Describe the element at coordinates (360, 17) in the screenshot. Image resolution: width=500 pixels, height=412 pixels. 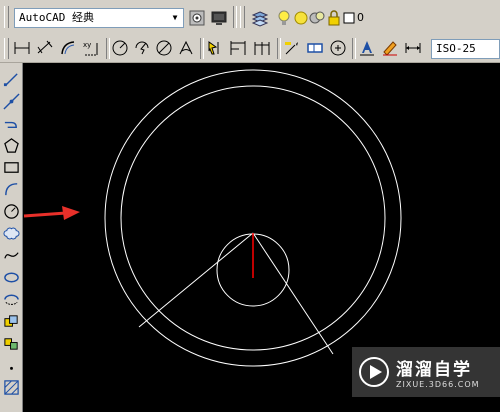
I see `layer-combo-value: 0` at that location.